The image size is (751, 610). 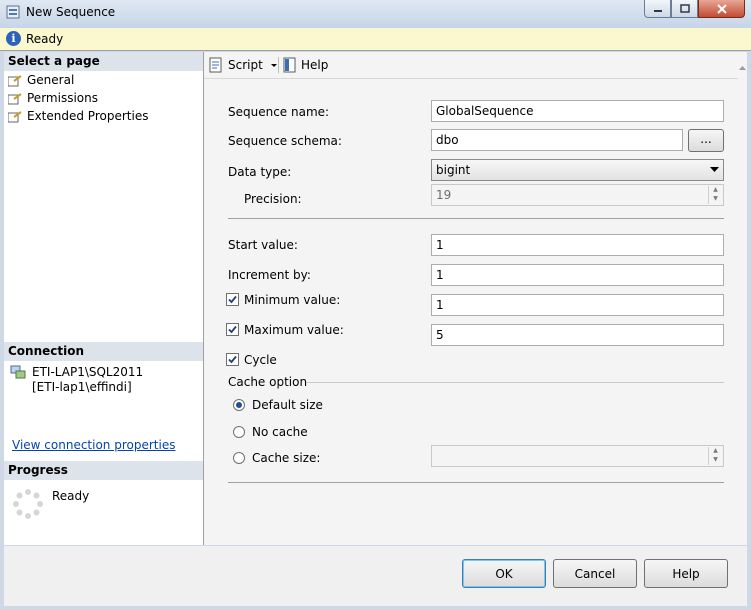 I want to click on minimize-button, so click(x=657, y=9).